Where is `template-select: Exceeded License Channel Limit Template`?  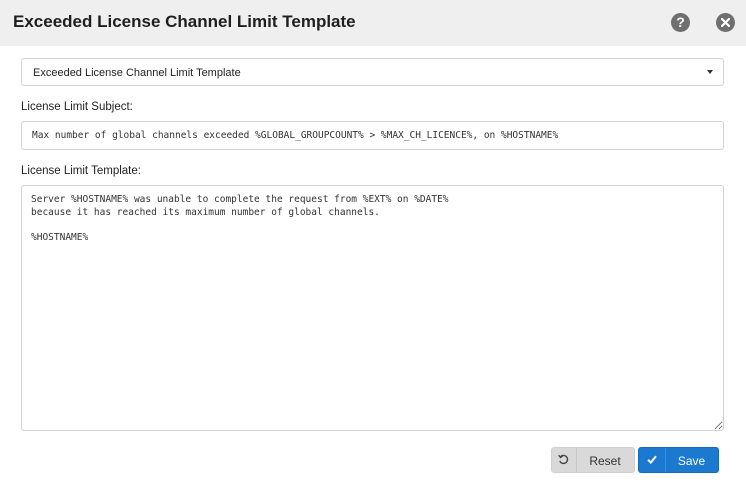
template-select: Exceeded License Channel Limit Template is located at coordinates (372, 72).